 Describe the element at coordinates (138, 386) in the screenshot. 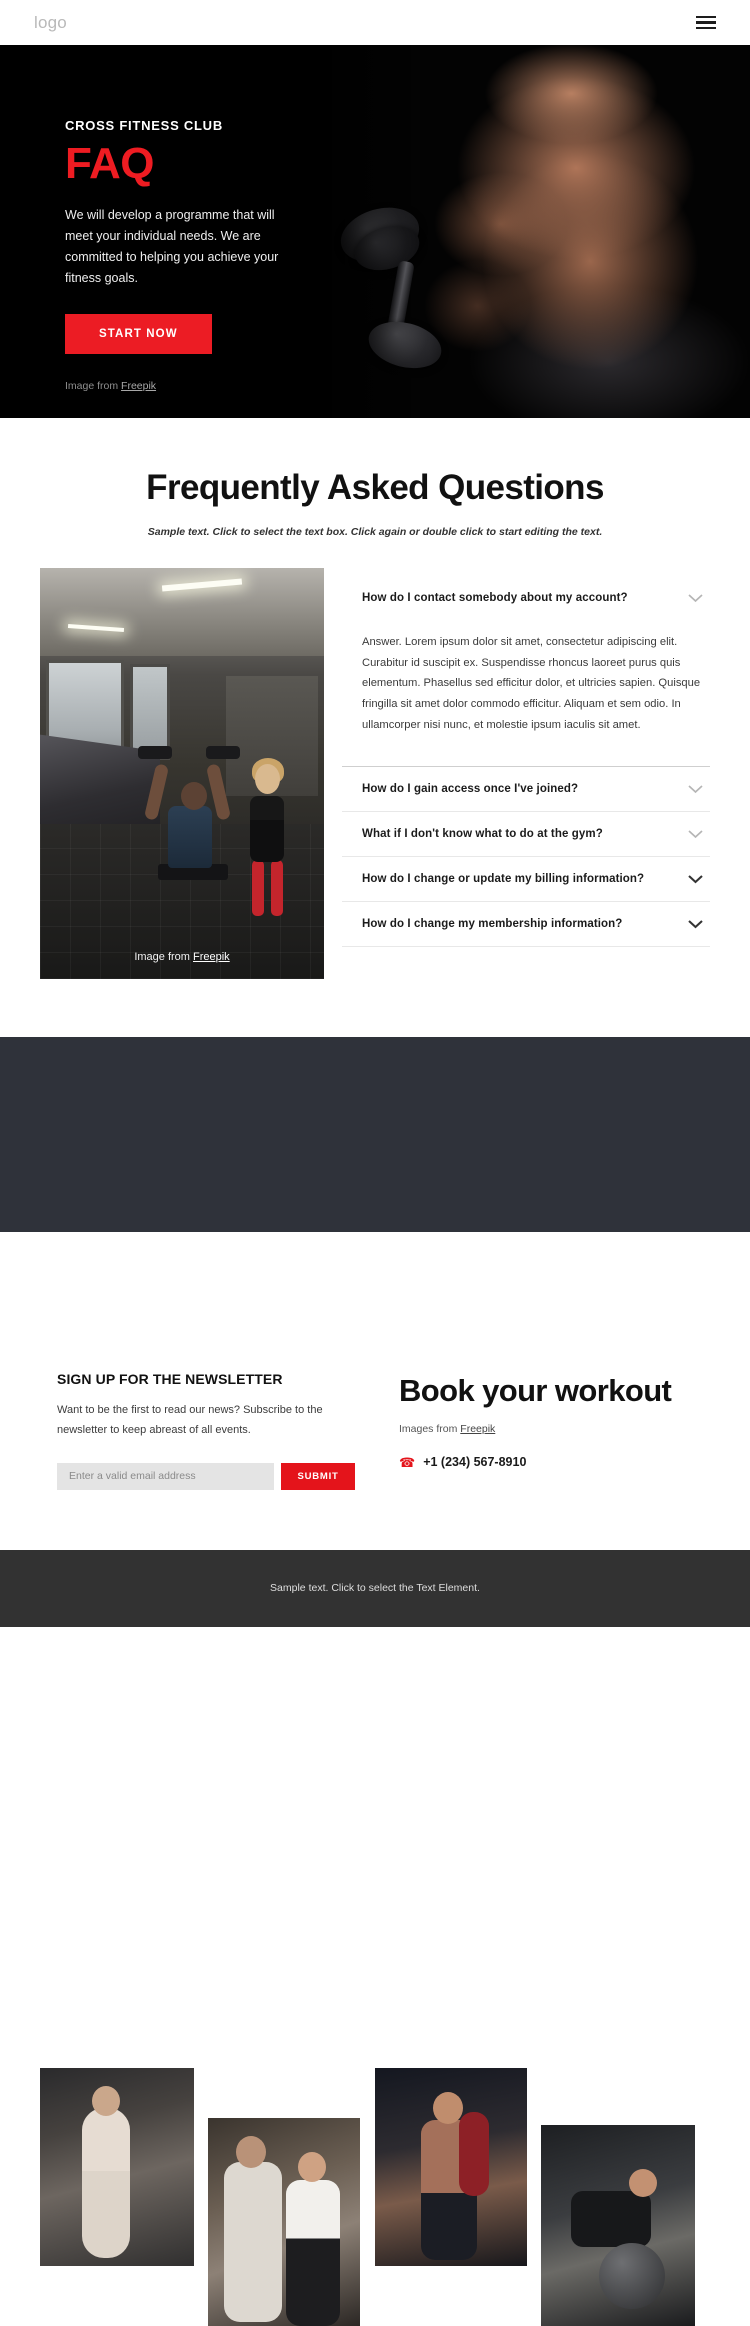

I see `hero-credit-link: Freepik` at that location.